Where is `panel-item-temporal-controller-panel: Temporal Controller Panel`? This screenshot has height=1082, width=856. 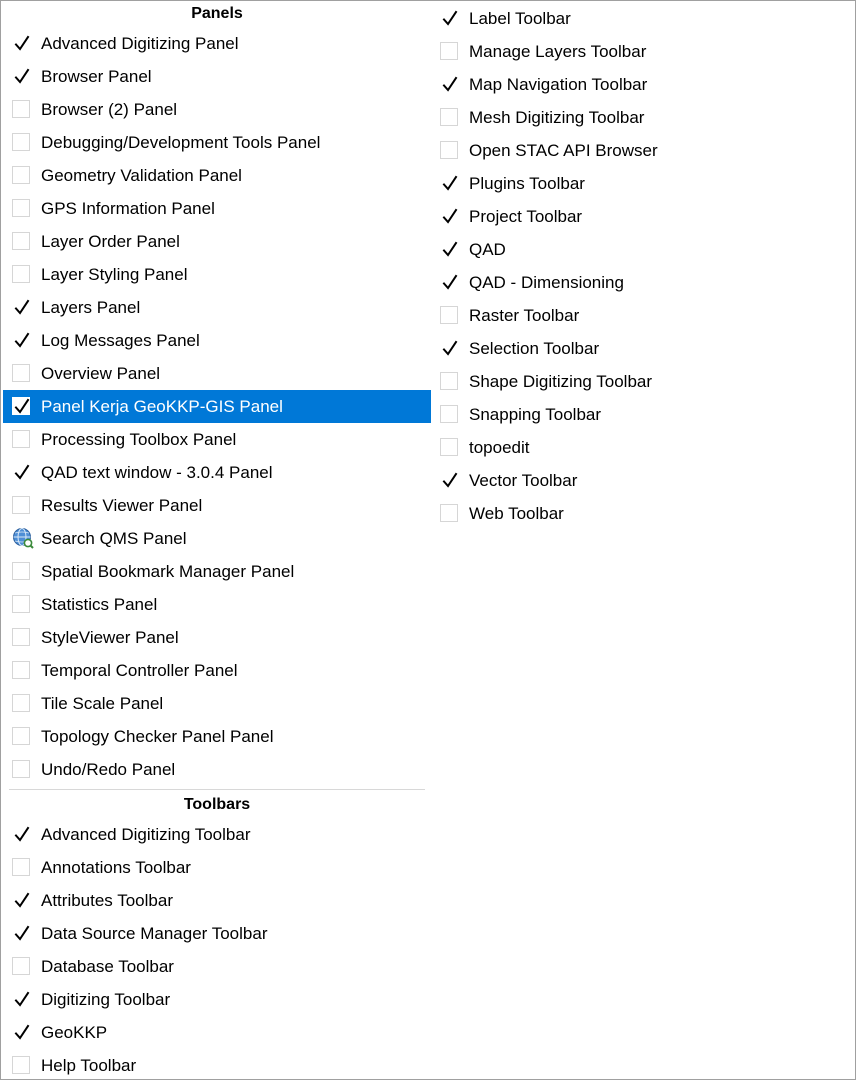 panel-item-temporal-controller-panel: Temporal Controller Panel is located at coordinates (217, 670).